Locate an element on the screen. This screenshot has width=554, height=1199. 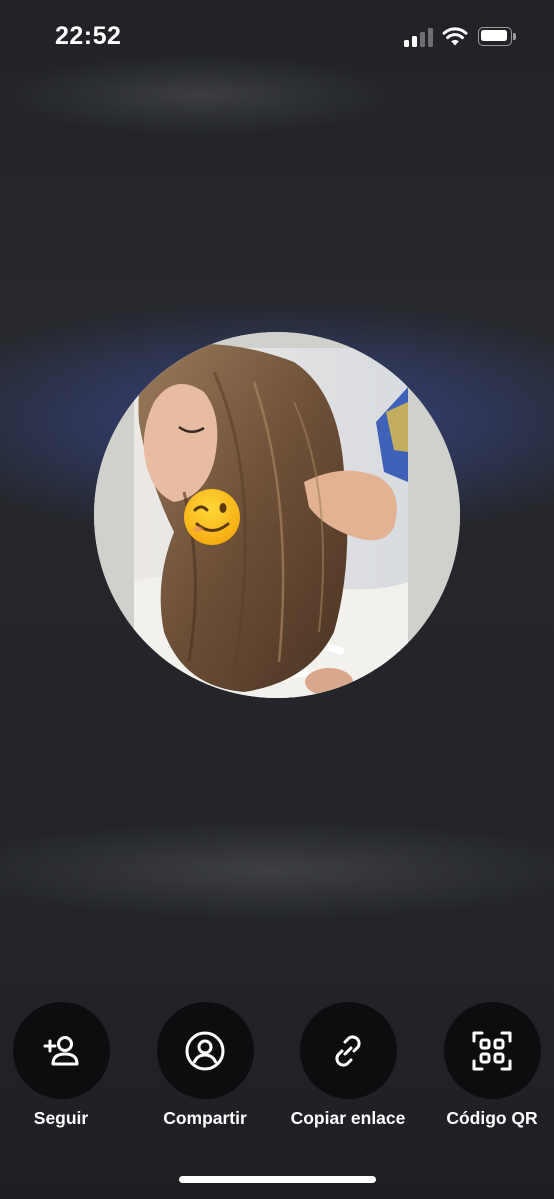
qr-code-button: Código QR is located at coordinates (490, 1065).